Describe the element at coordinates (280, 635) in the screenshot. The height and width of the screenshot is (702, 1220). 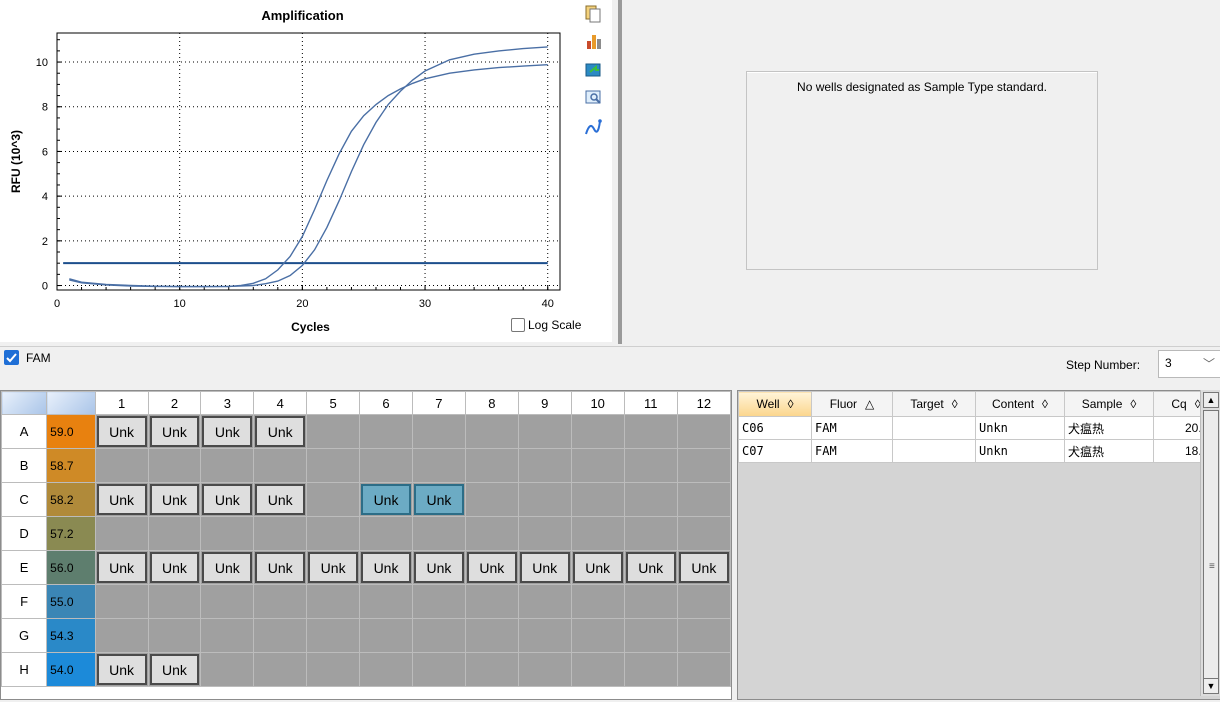
I see `well-G4` at that location.